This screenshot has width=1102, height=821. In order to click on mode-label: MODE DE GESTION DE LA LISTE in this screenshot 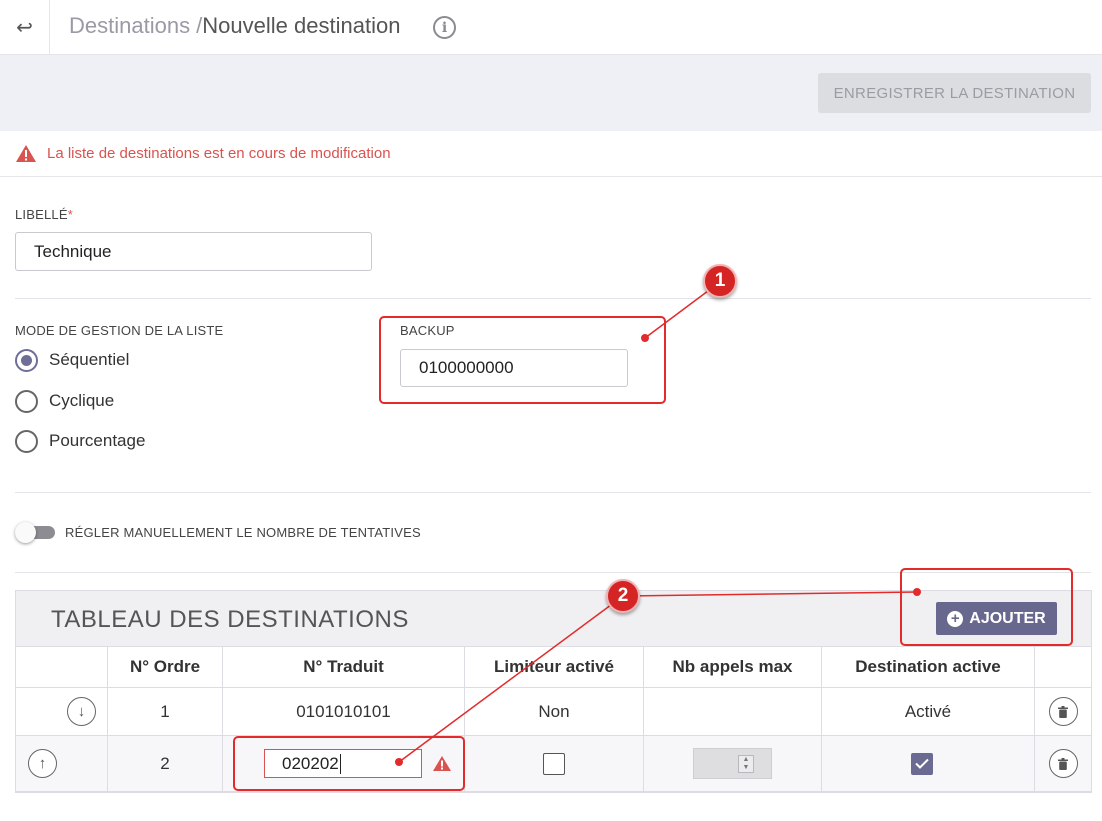, I will do `click(119, 330)`.